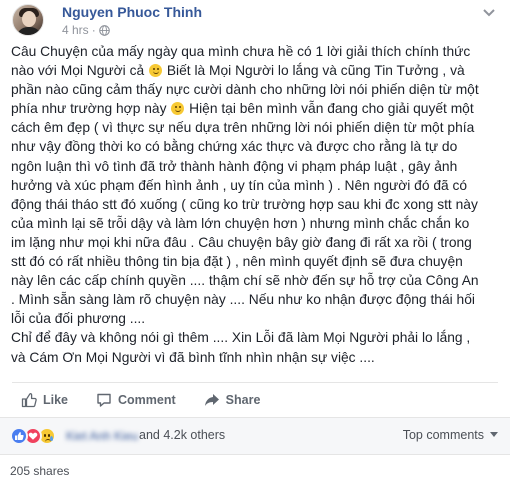  I want to click on caret-down-icon, so click(494, 434).